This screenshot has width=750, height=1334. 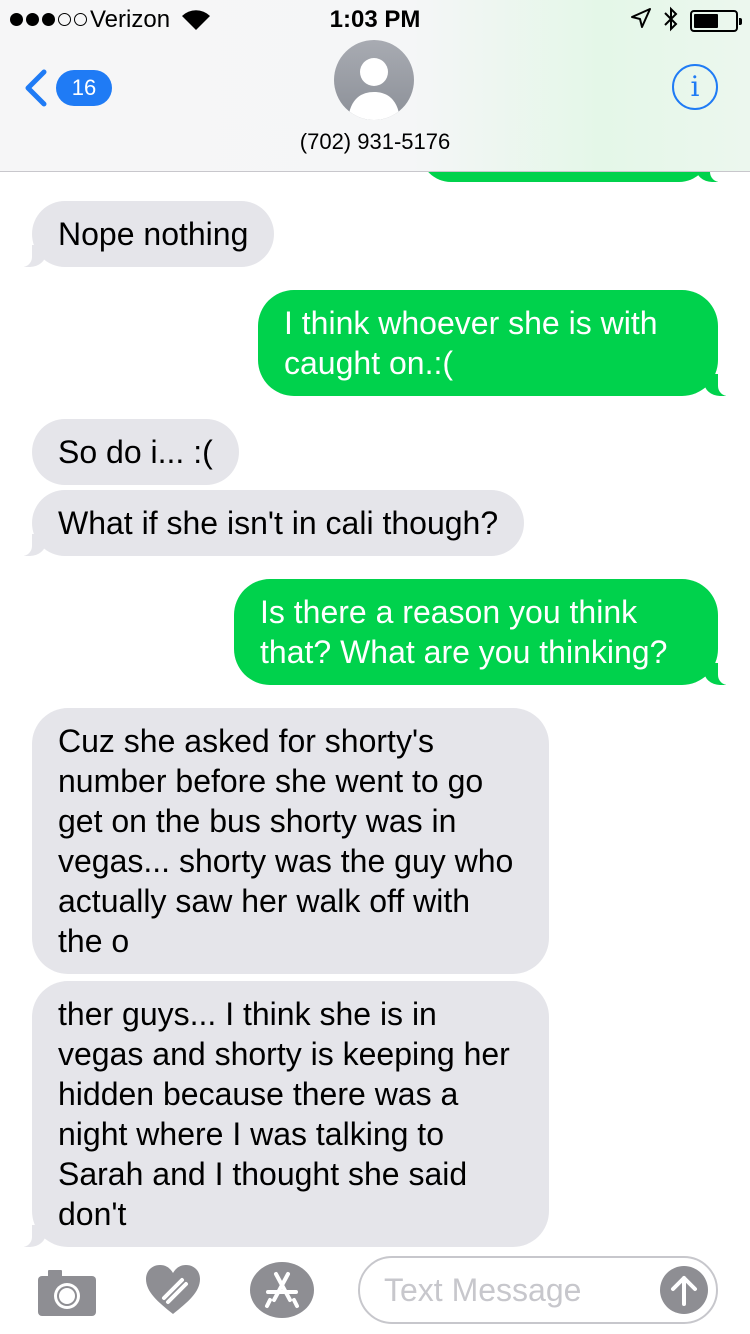 I want to click on message-text: So do i... :(, so click(x=135, y=452).